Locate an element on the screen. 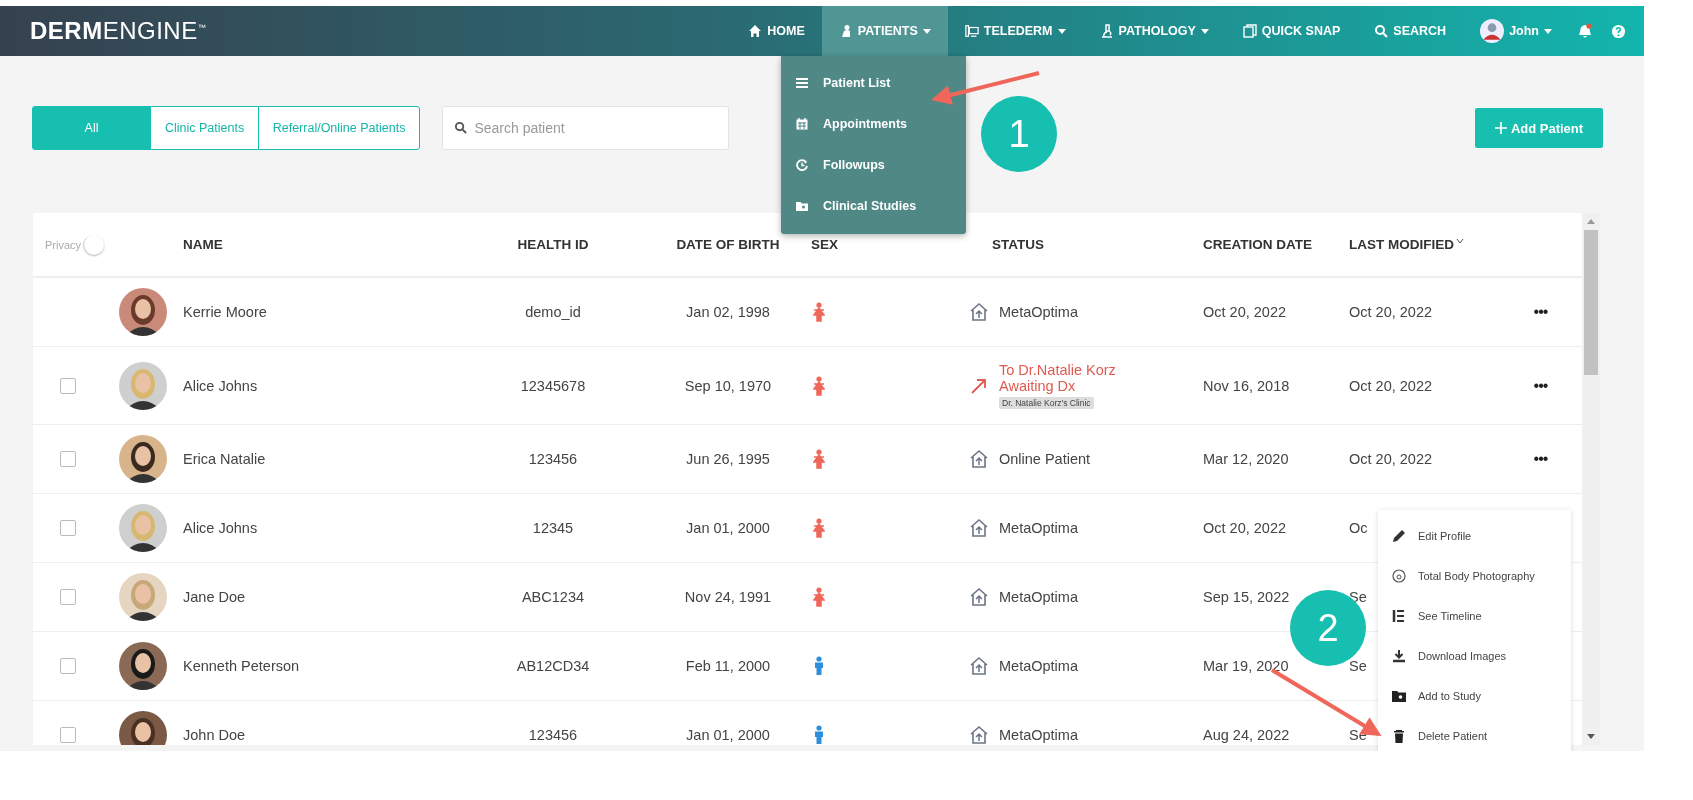 Image resolution: width=1693 pixels, height=800 pixels. home-icon is located at coordinates (755, 31).